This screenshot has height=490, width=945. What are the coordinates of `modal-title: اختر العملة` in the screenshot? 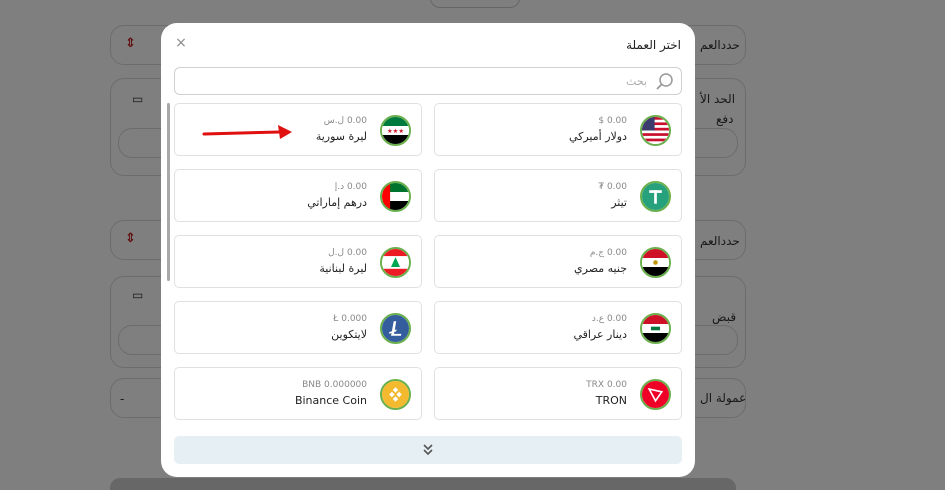 It's located at (653, 45).